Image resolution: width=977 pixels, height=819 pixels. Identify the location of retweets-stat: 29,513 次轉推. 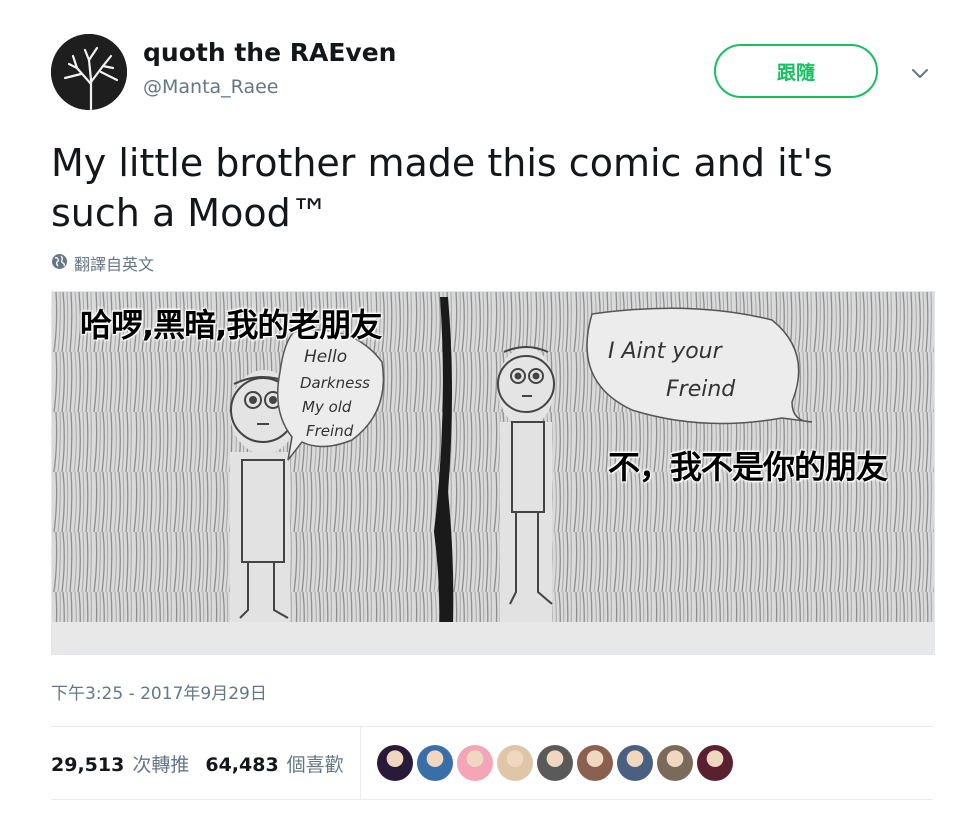
(120, 763).